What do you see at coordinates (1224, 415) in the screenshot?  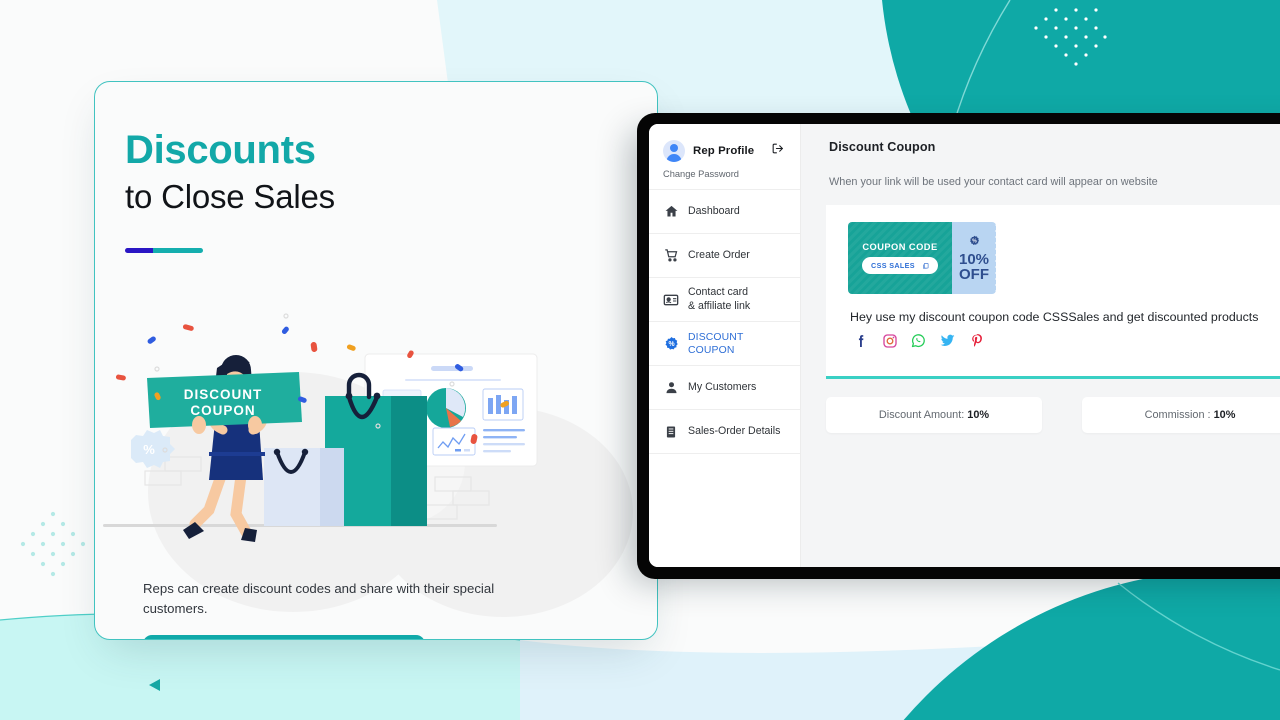 I see `commission-value: 10%` at bounding box center [1224, 415].